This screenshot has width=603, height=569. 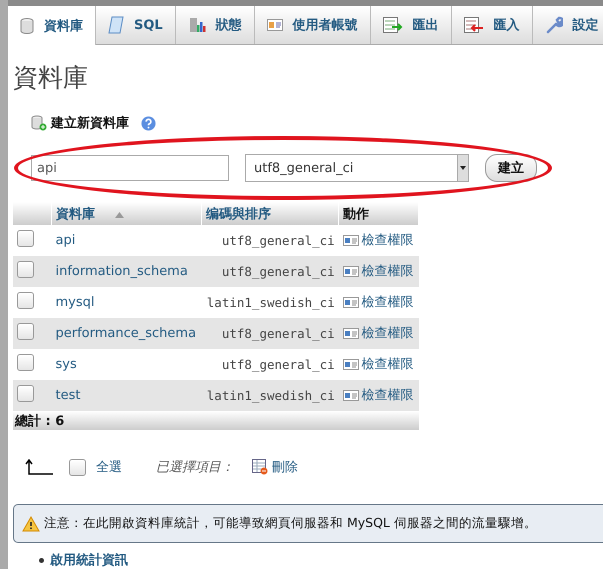 What do you see at coordinates (75, 302) in the screenshot?
I see `database-link: mysql` at bounding box center [75, 302].